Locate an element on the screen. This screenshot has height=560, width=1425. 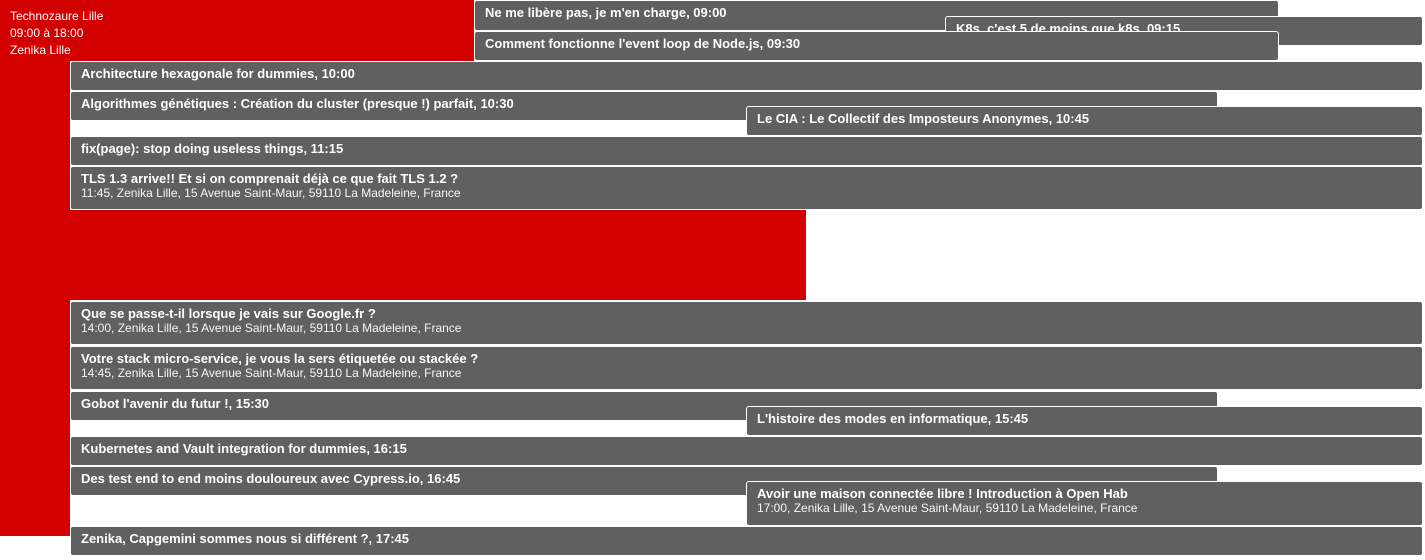
conference-name: Technozaure Lille is located at coordinates (57, 16).